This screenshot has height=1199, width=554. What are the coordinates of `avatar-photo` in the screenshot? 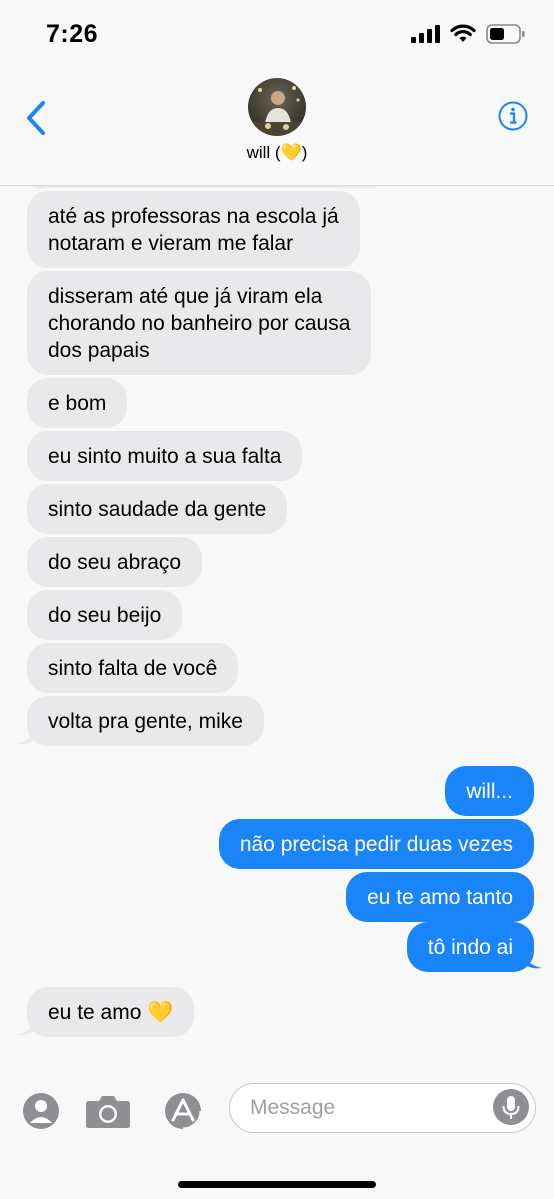 It's located at (277, 107).